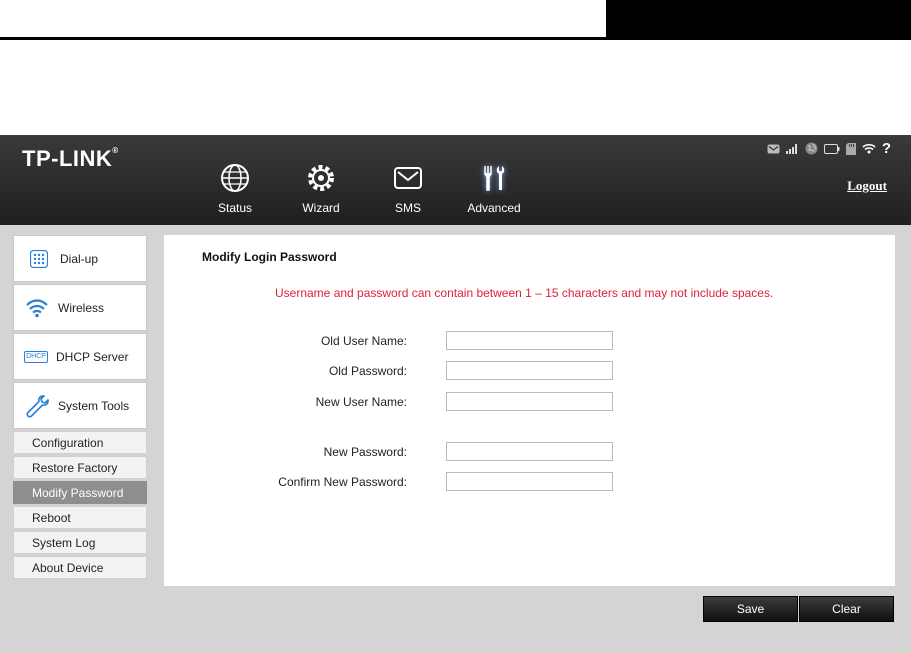 This screenshot has height=653, width=911. I want to click on nav-sms: SMS, so click(408, 188).